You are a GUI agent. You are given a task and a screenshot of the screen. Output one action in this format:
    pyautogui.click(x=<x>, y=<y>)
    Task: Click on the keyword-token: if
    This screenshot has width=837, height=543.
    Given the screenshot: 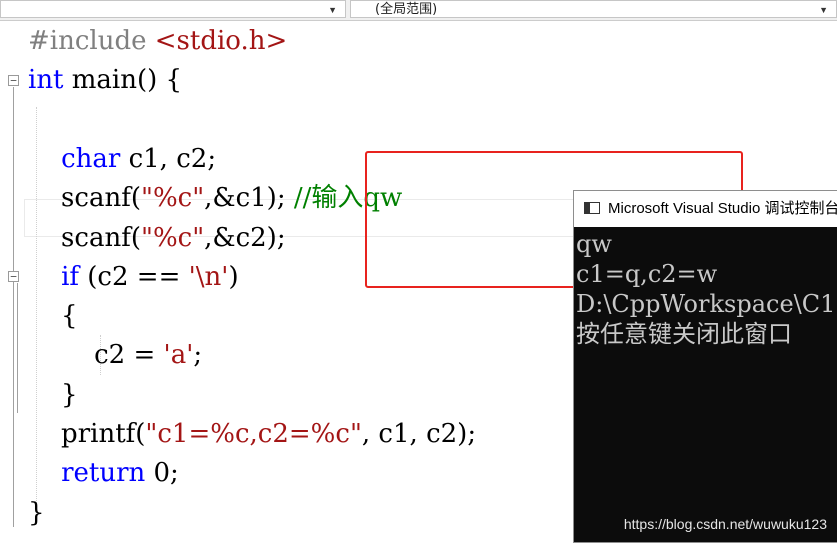 What is the action you would take?
    pyautogui.click(x=70, y=276)
    